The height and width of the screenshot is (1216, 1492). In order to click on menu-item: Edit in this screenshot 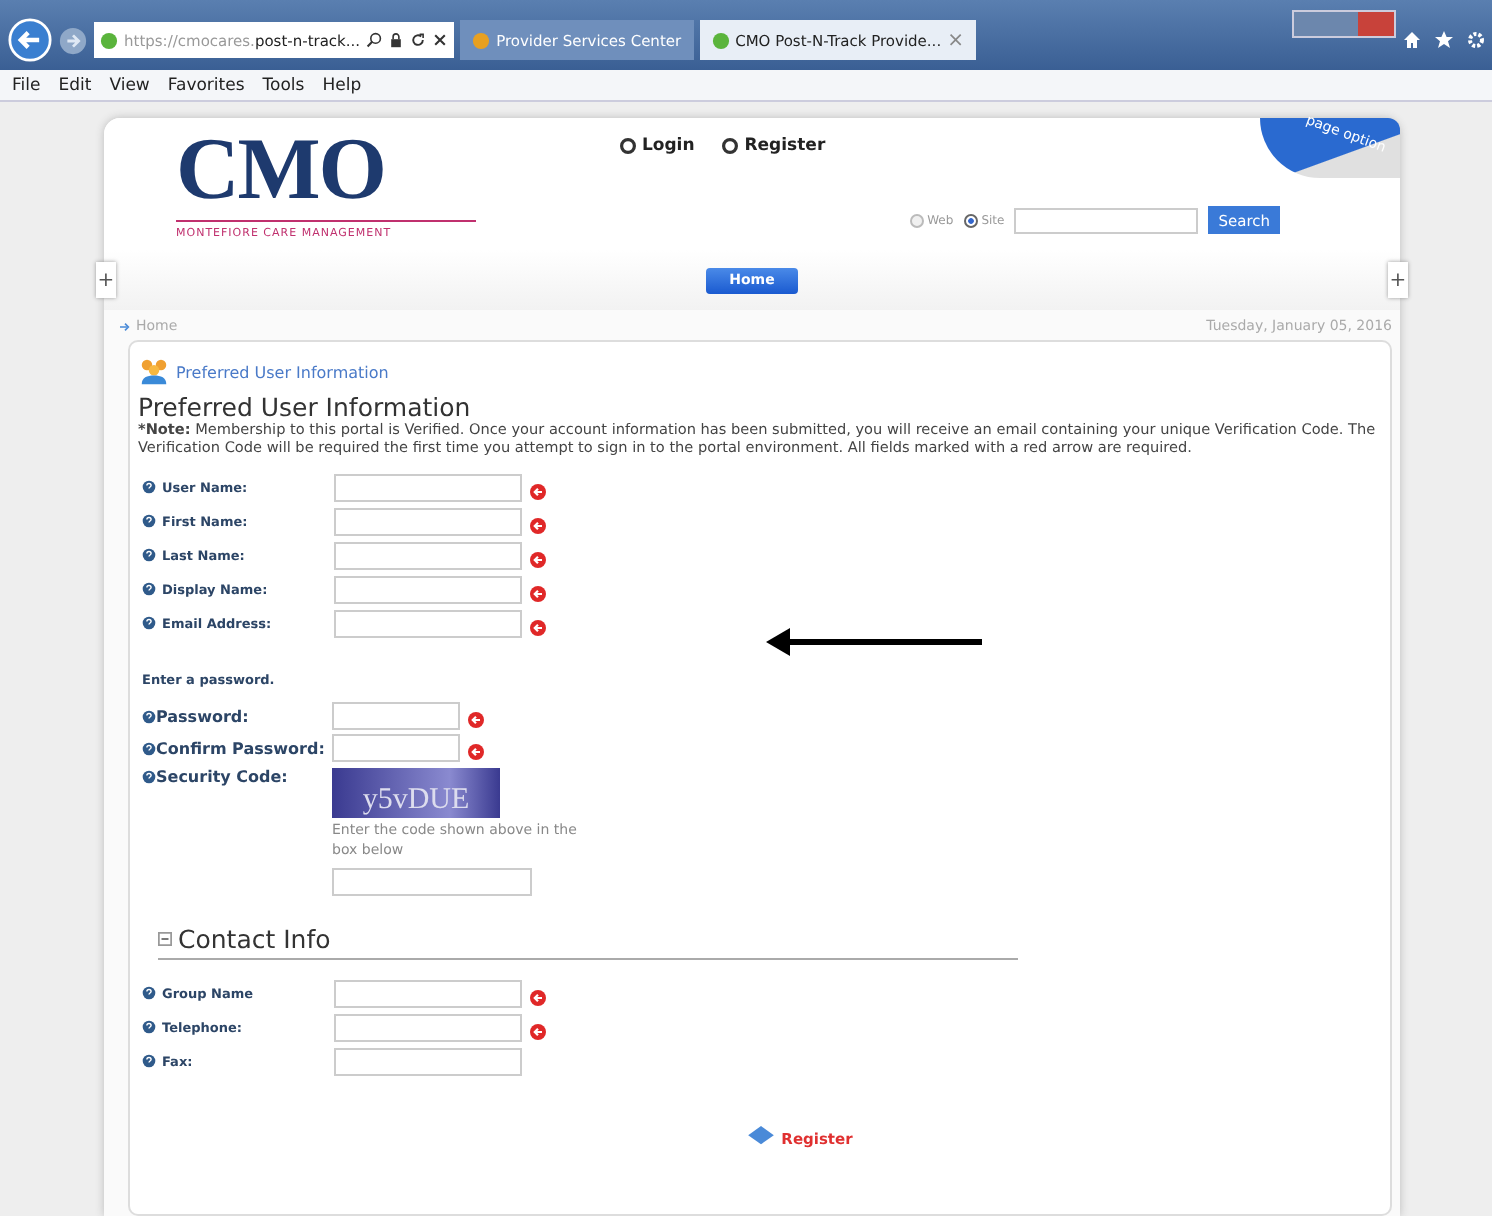, I will do `click(75, 85)`.